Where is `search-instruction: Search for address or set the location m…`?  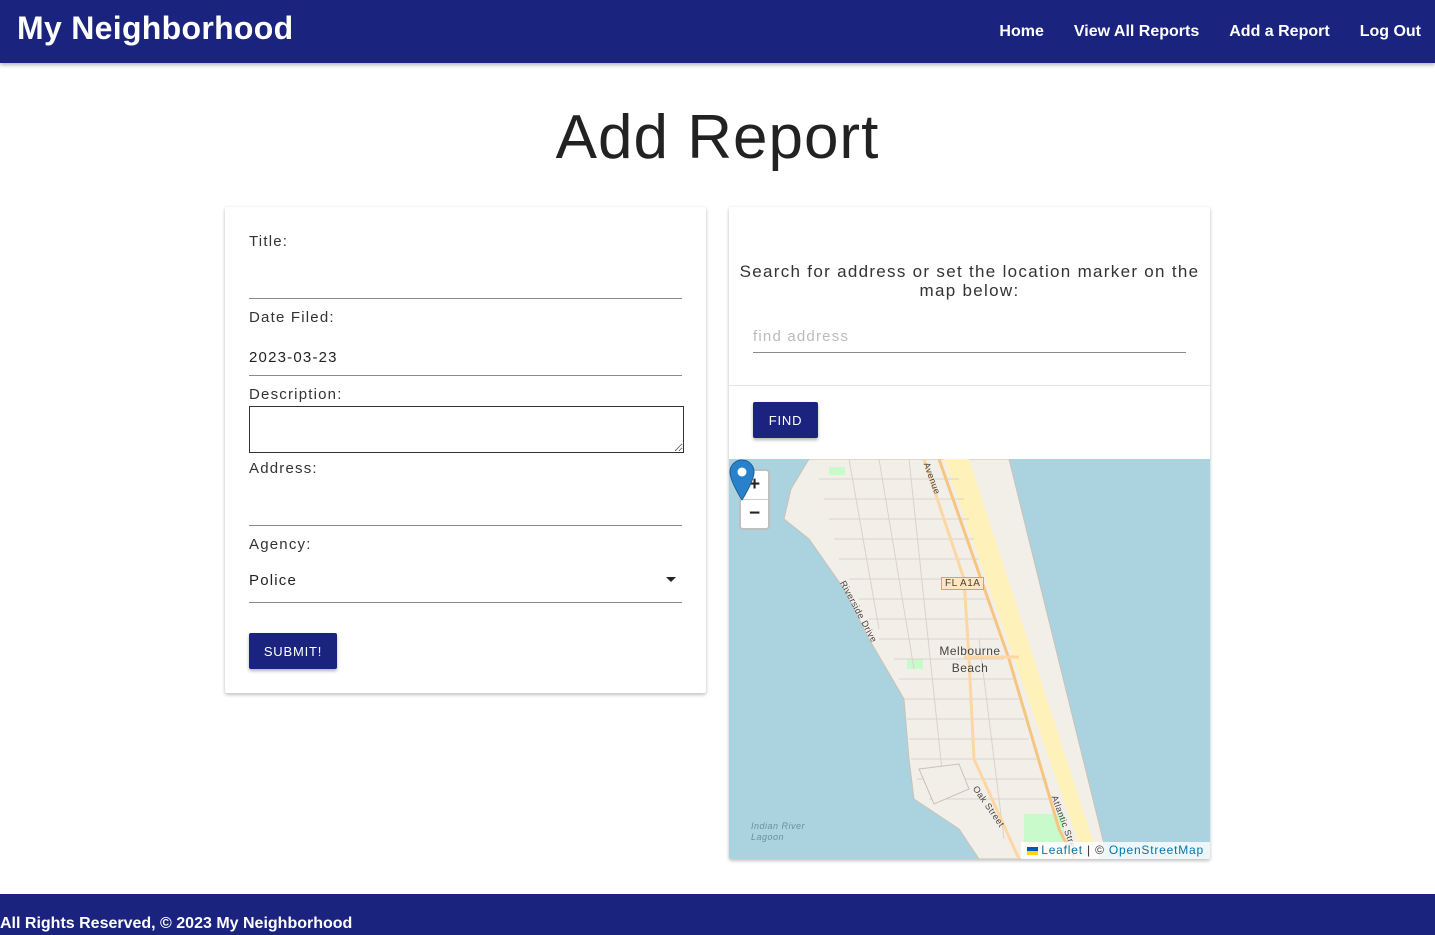 search-instruction: Search for address or set the location m… is located at coordinates (969, 281).